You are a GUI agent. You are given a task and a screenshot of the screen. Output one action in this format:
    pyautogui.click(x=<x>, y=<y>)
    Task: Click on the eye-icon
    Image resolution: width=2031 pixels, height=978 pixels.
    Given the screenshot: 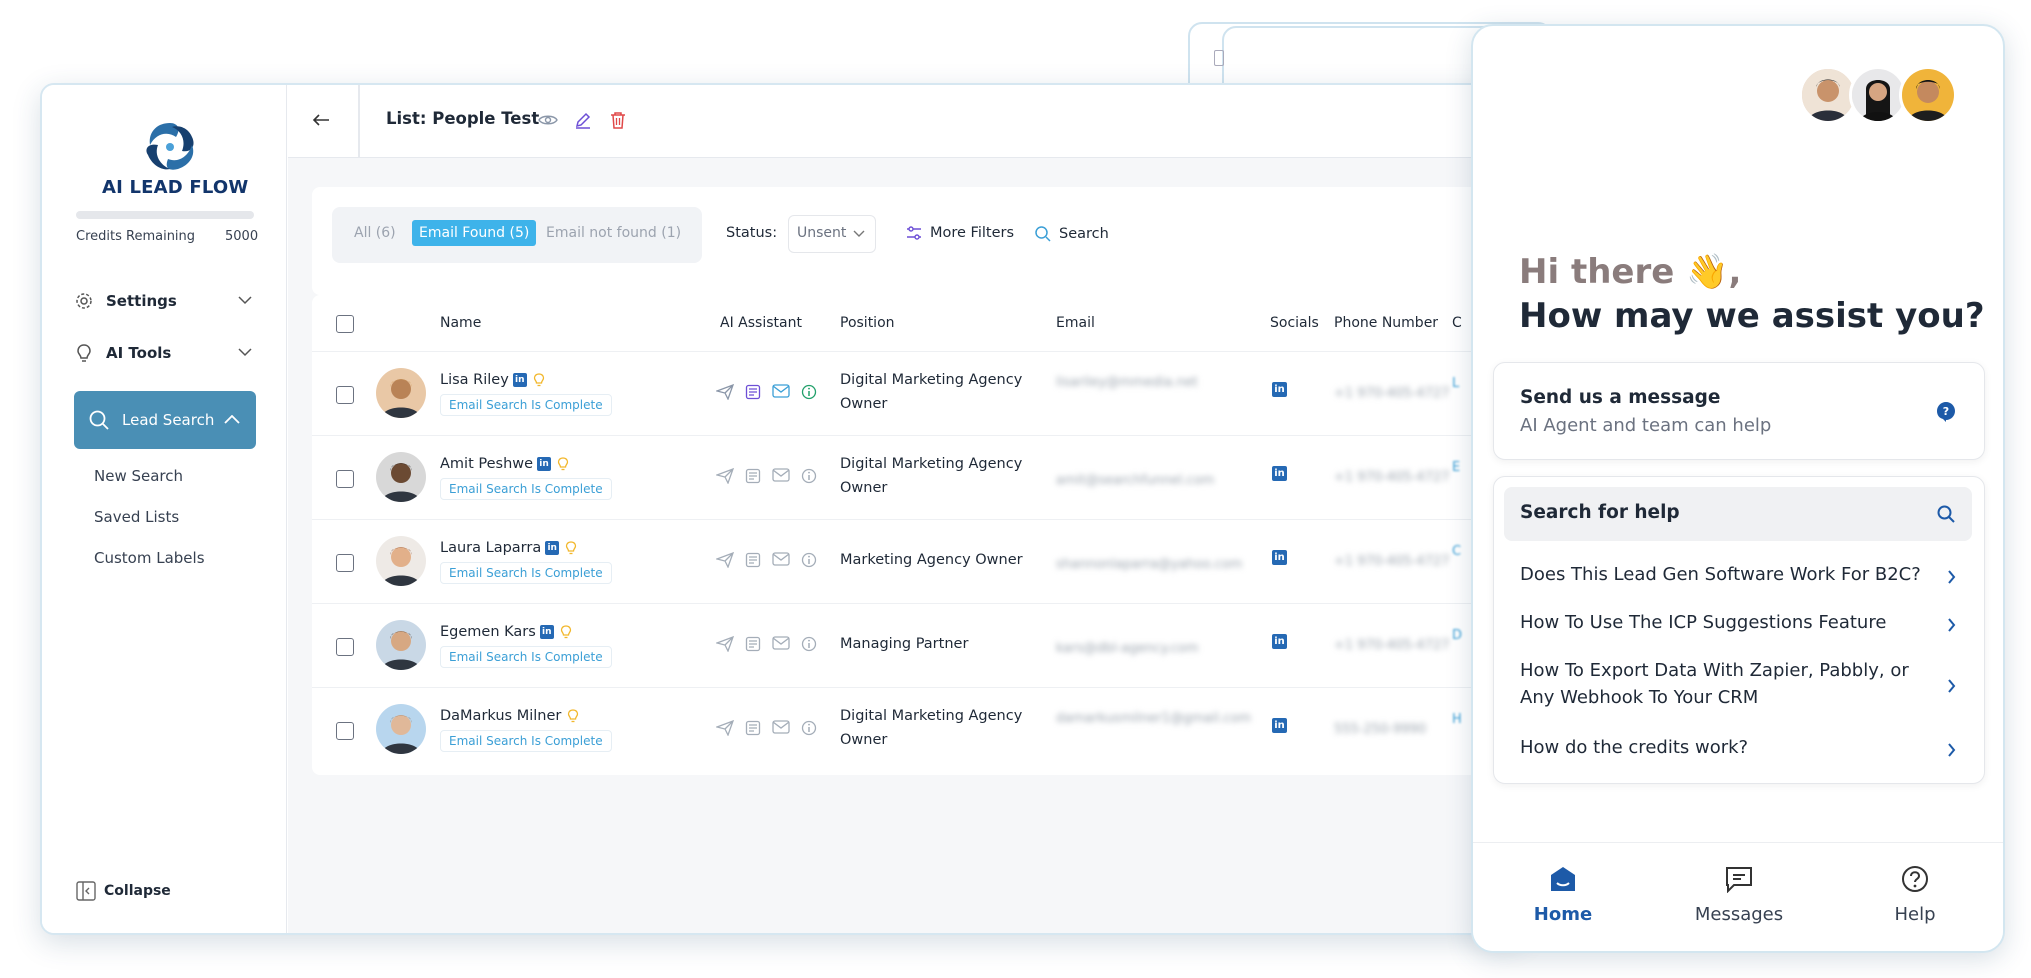 What is the action you would take?
    pyautogui.click(x=548, y=120)
    